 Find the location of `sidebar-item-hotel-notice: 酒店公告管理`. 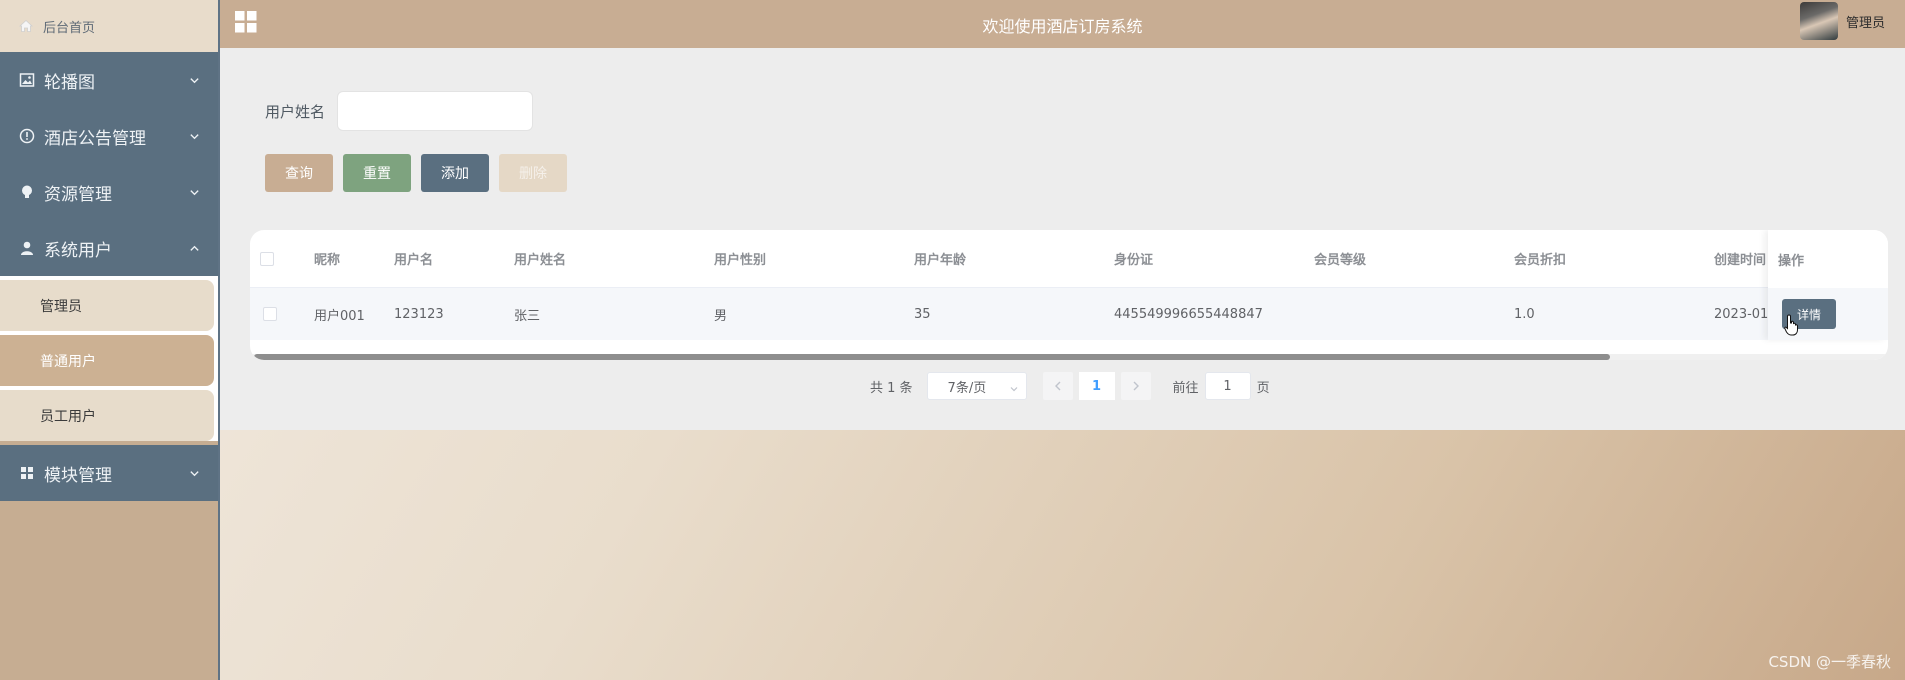

sidebar-item-hotel-notice: 酒店公告管理 is located at coordinates (109, 136).